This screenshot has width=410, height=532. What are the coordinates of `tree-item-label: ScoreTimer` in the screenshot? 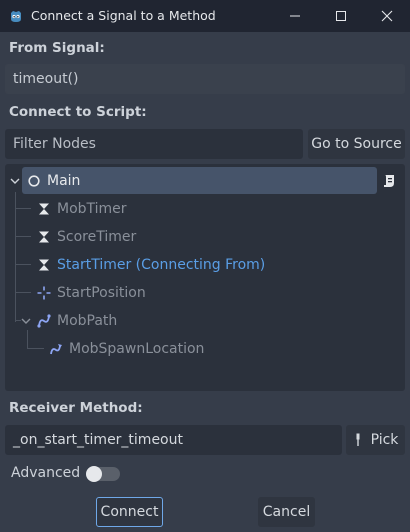 It's located at (97, 237).